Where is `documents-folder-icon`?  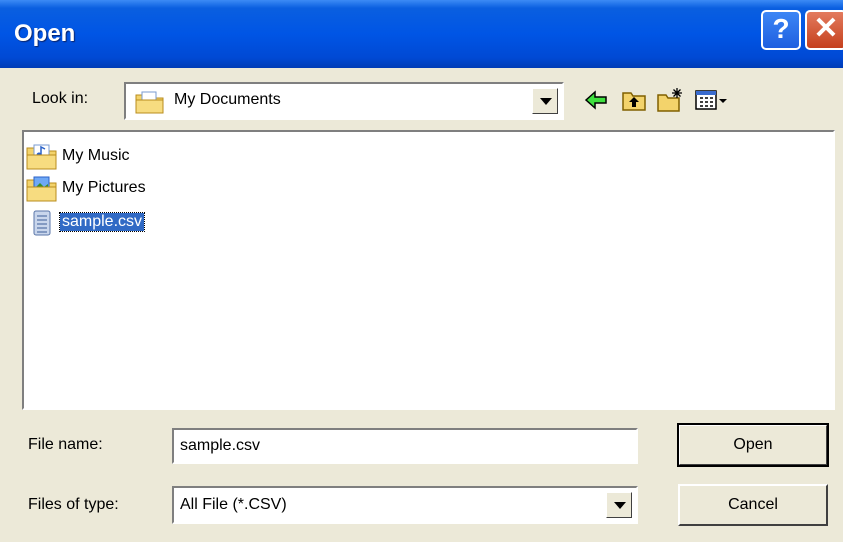 documents-folder-icon is located at coordinates (149, 102).